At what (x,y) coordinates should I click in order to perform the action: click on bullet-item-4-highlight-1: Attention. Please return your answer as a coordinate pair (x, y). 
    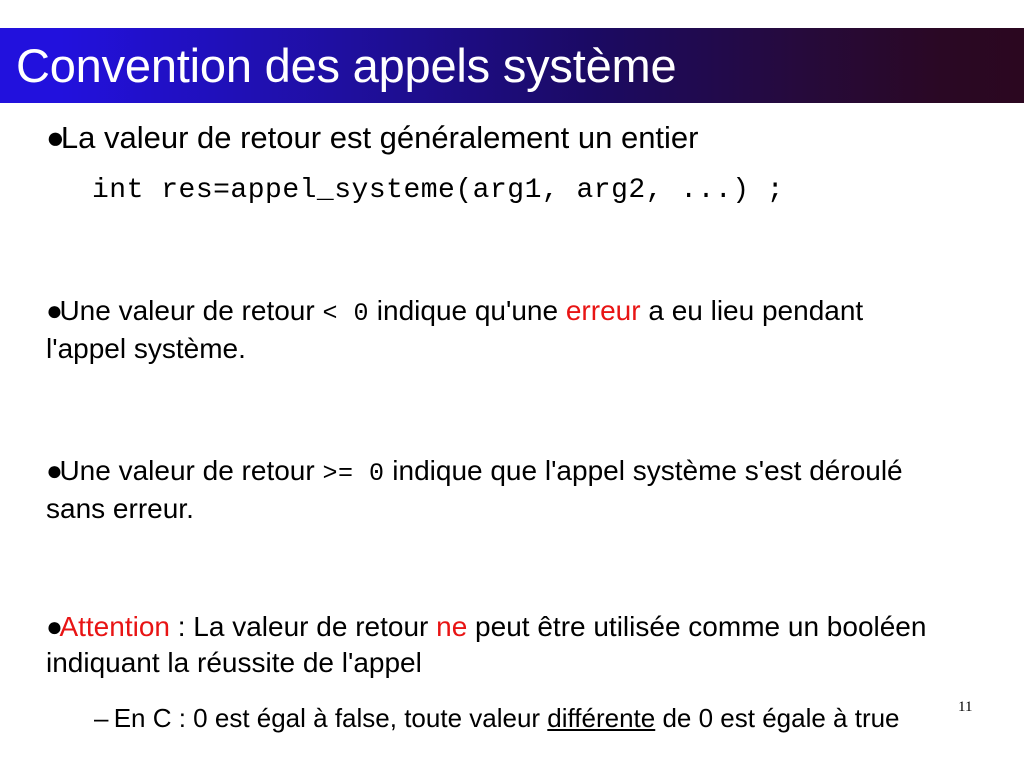
    Looking at the image, I should click on (114, 626).